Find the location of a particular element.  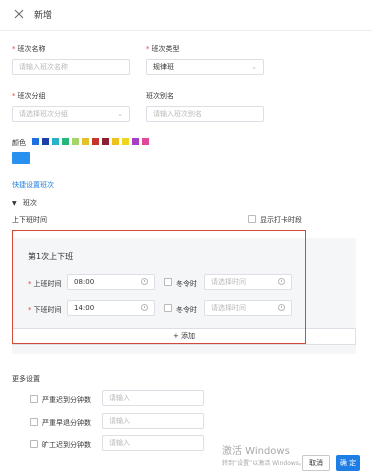

absent-late-checkbox is located at coordinates (34, 444).